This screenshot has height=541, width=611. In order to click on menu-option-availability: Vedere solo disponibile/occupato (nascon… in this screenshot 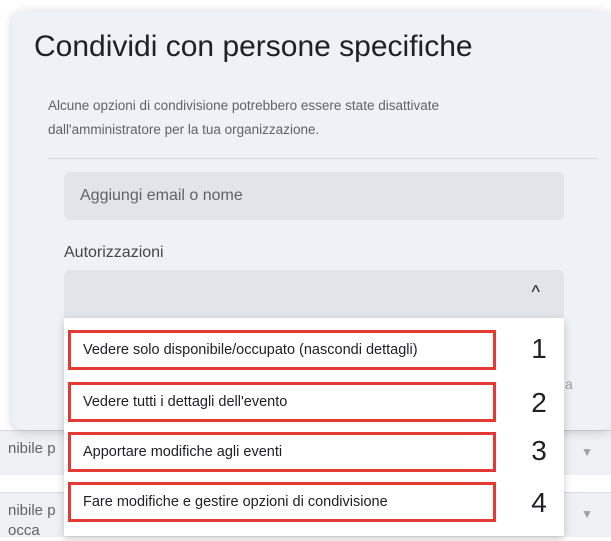, I will do `click(282, 350)`.